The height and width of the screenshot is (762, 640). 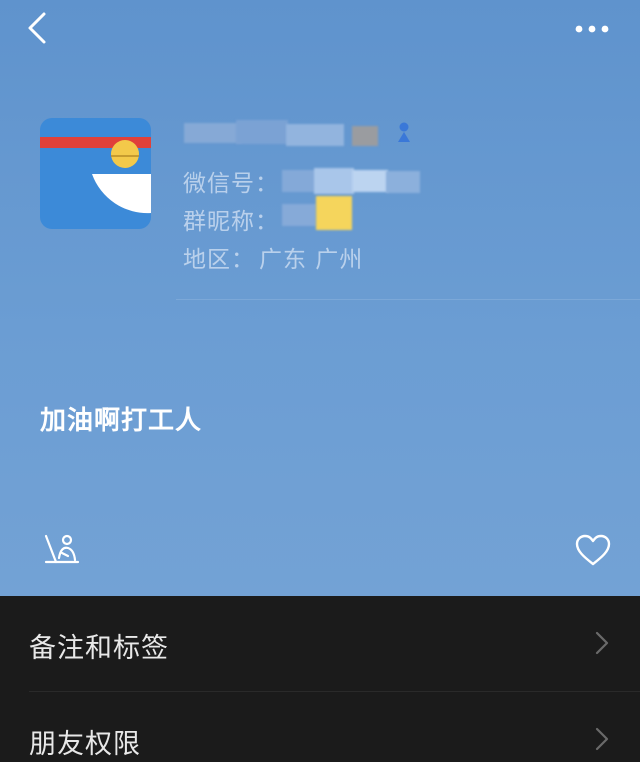 I want to click on group-nickname-obscured, so click(x=322, y=214).